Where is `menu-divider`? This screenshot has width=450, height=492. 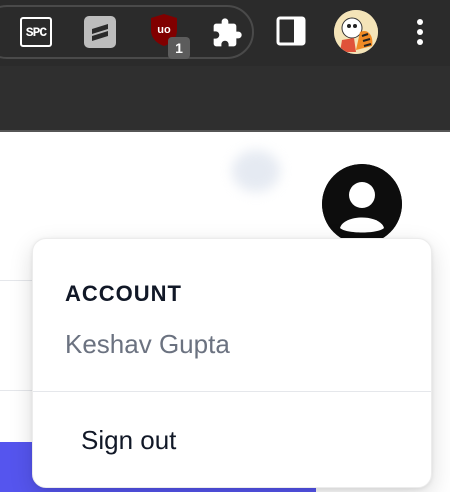 menu-divider is located at coordinates (232, 391).